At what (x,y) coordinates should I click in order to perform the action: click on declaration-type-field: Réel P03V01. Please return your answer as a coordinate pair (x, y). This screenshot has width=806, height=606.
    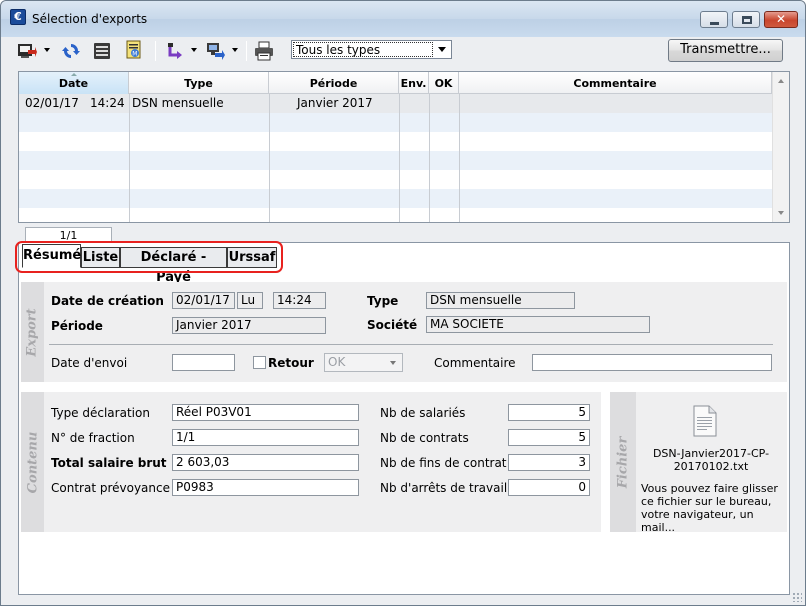
    Looking at the image, I should click on (265, 412).